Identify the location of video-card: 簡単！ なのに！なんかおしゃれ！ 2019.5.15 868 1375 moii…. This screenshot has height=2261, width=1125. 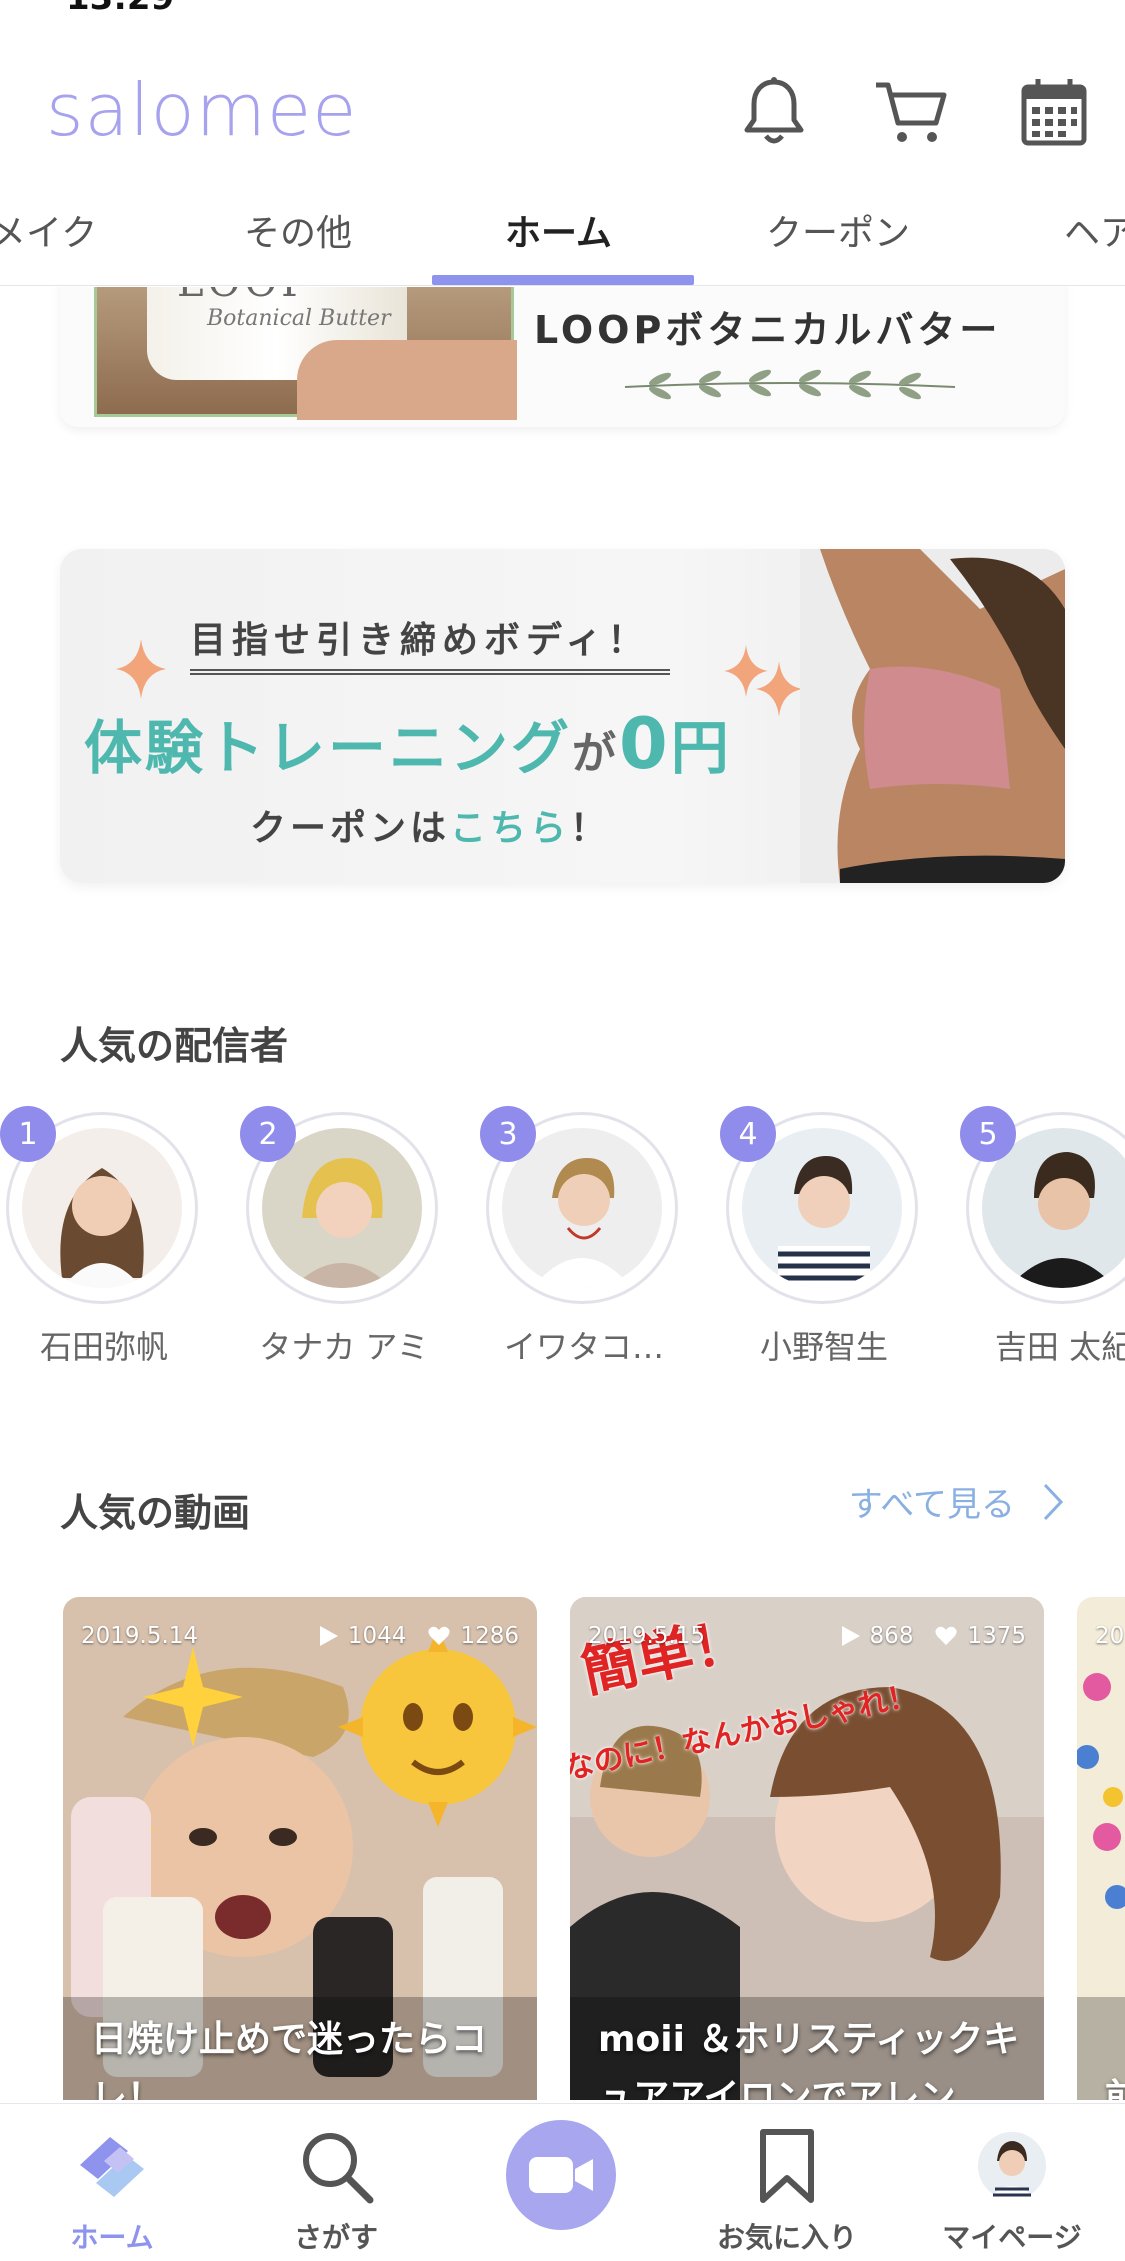
(807, 1848).